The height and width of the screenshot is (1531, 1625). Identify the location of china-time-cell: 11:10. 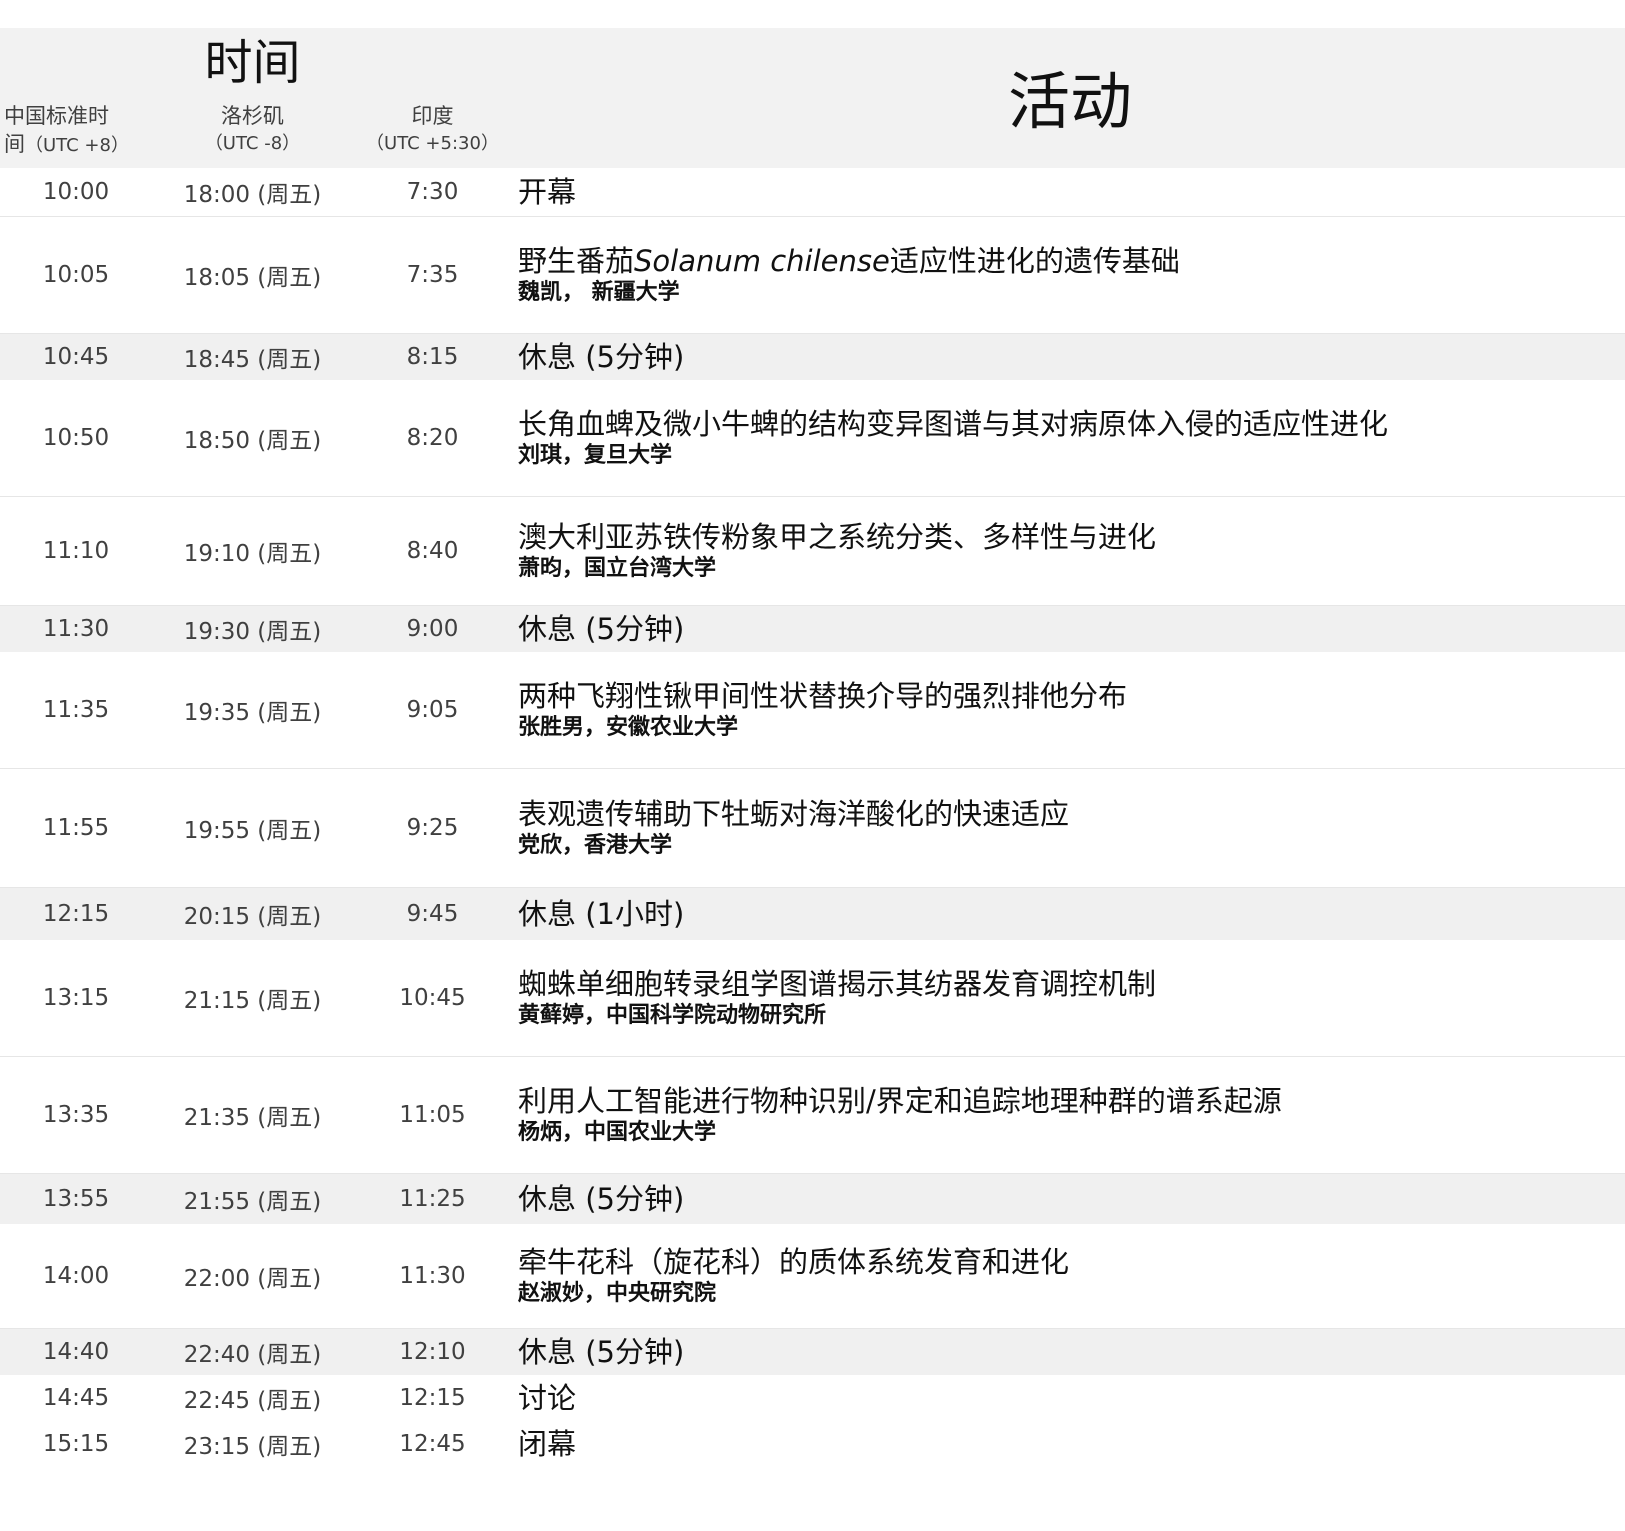
(76, 551).